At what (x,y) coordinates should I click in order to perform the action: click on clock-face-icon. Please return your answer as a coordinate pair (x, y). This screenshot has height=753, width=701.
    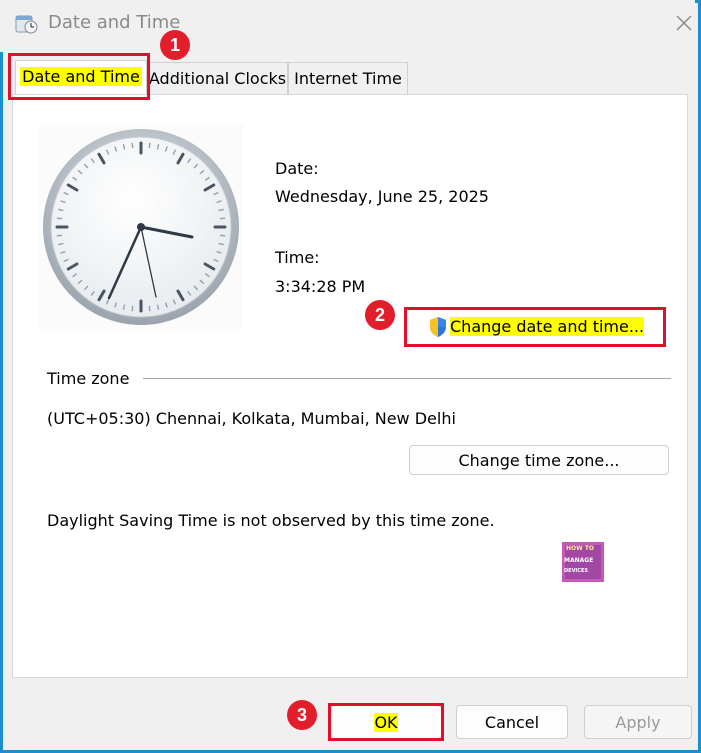
    Looking at the image, I should click on (141, 227).